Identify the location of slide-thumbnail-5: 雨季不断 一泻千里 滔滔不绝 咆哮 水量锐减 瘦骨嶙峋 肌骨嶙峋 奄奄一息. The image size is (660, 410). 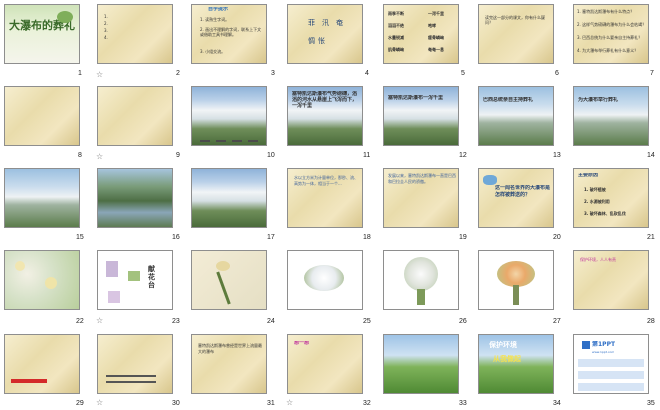
(421, 34).